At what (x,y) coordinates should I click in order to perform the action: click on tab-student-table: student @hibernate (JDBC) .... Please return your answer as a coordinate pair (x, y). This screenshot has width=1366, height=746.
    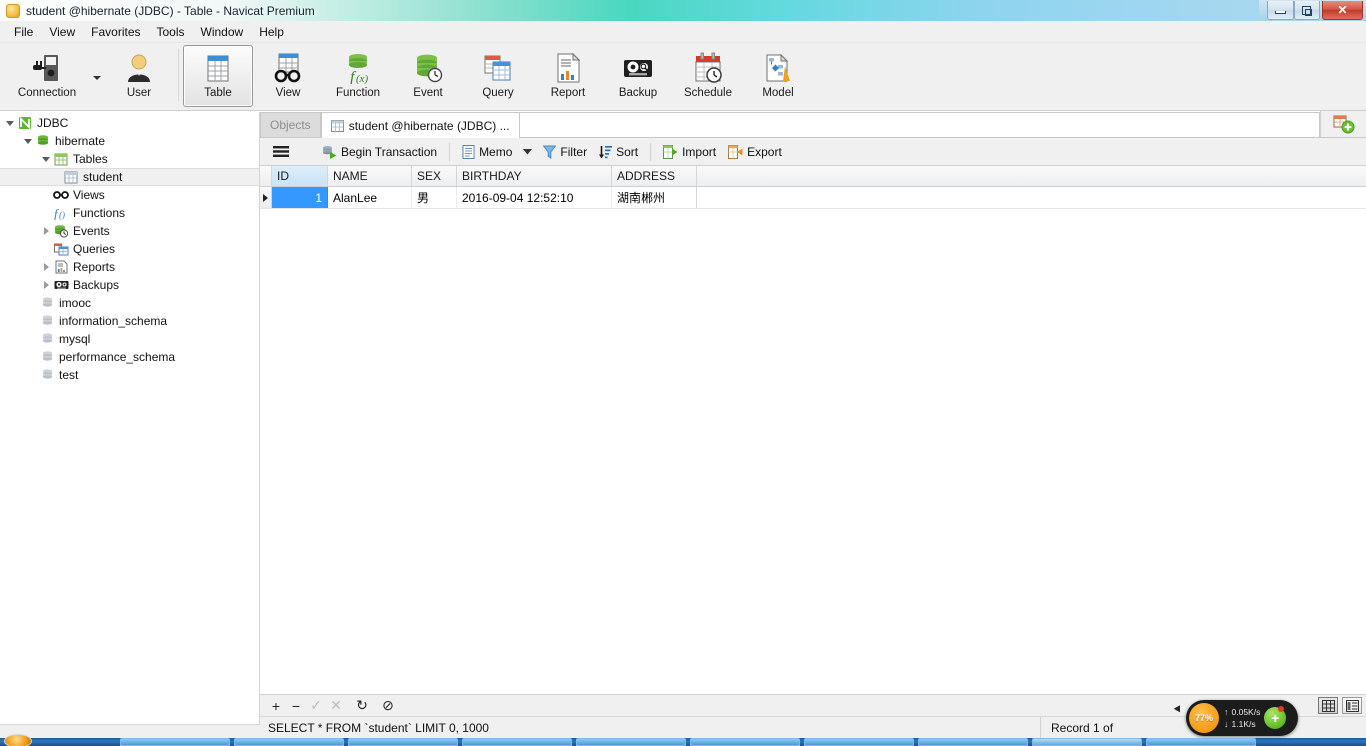
    Looking at the image, I should click on (420, 125).